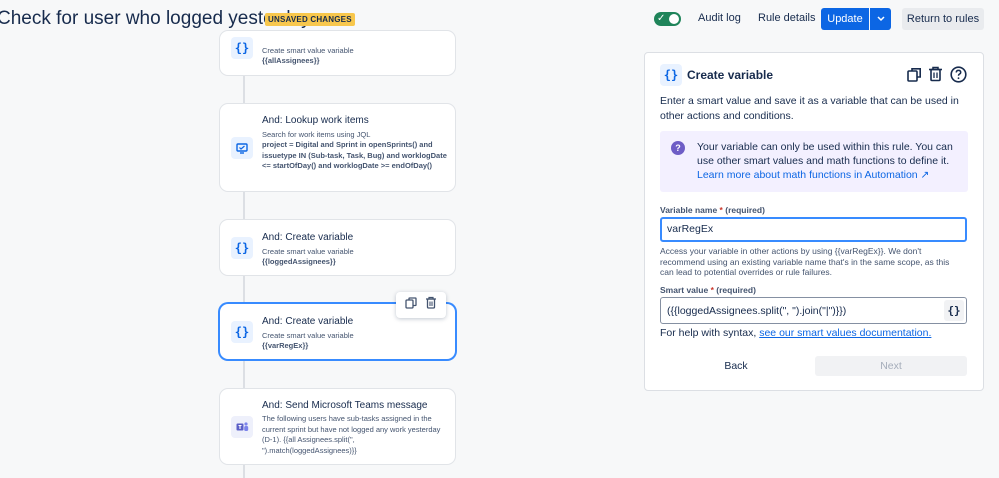  I want to click on update-button: Update, so click(845, 19).